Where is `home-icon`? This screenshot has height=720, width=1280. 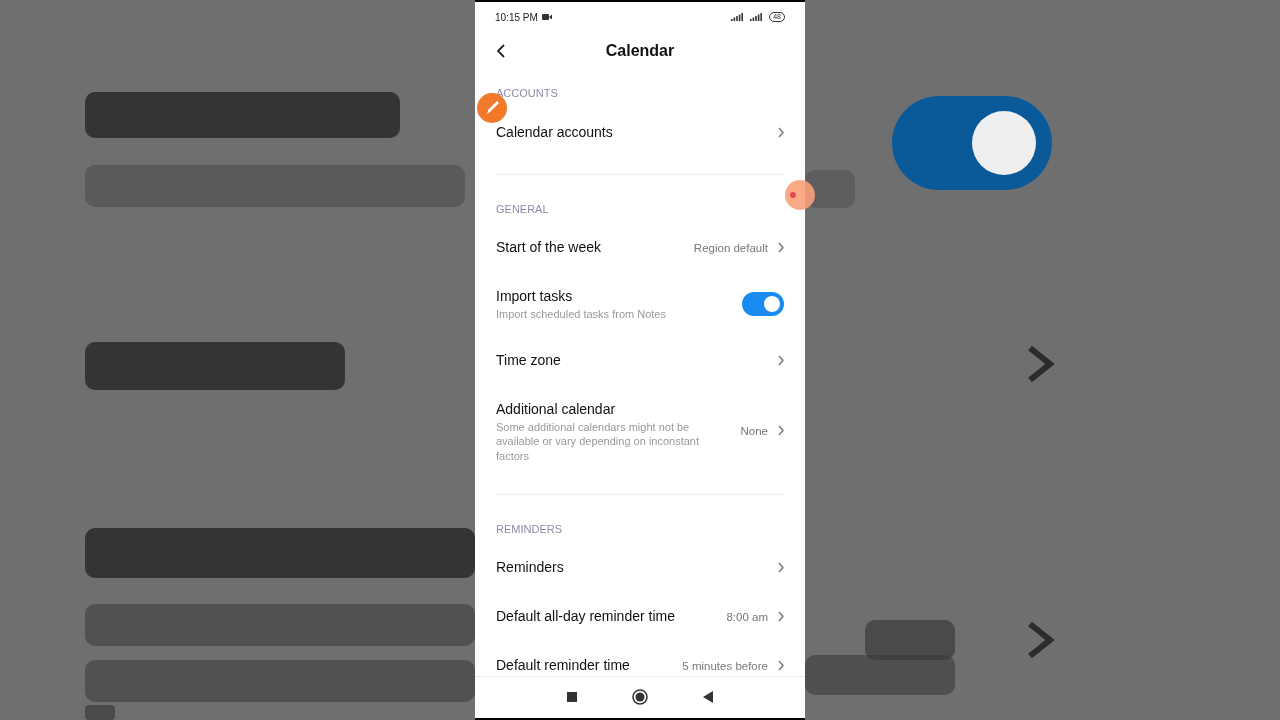
home-icon is located at coordinates (640, 697).